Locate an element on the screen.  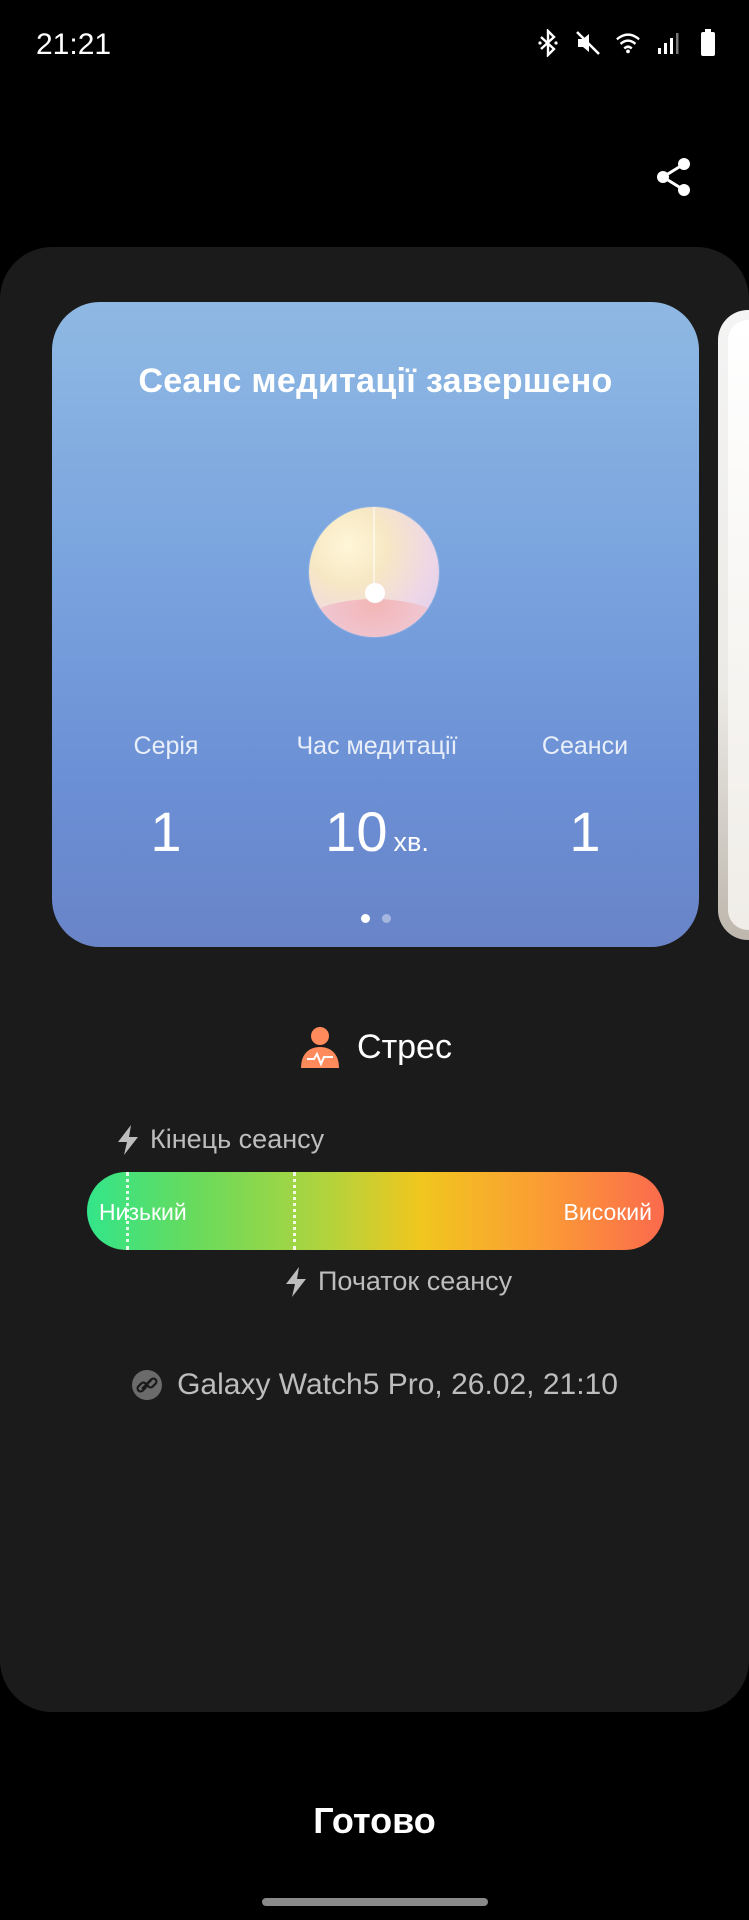
mute-icon is located at coordinates (588, 43).